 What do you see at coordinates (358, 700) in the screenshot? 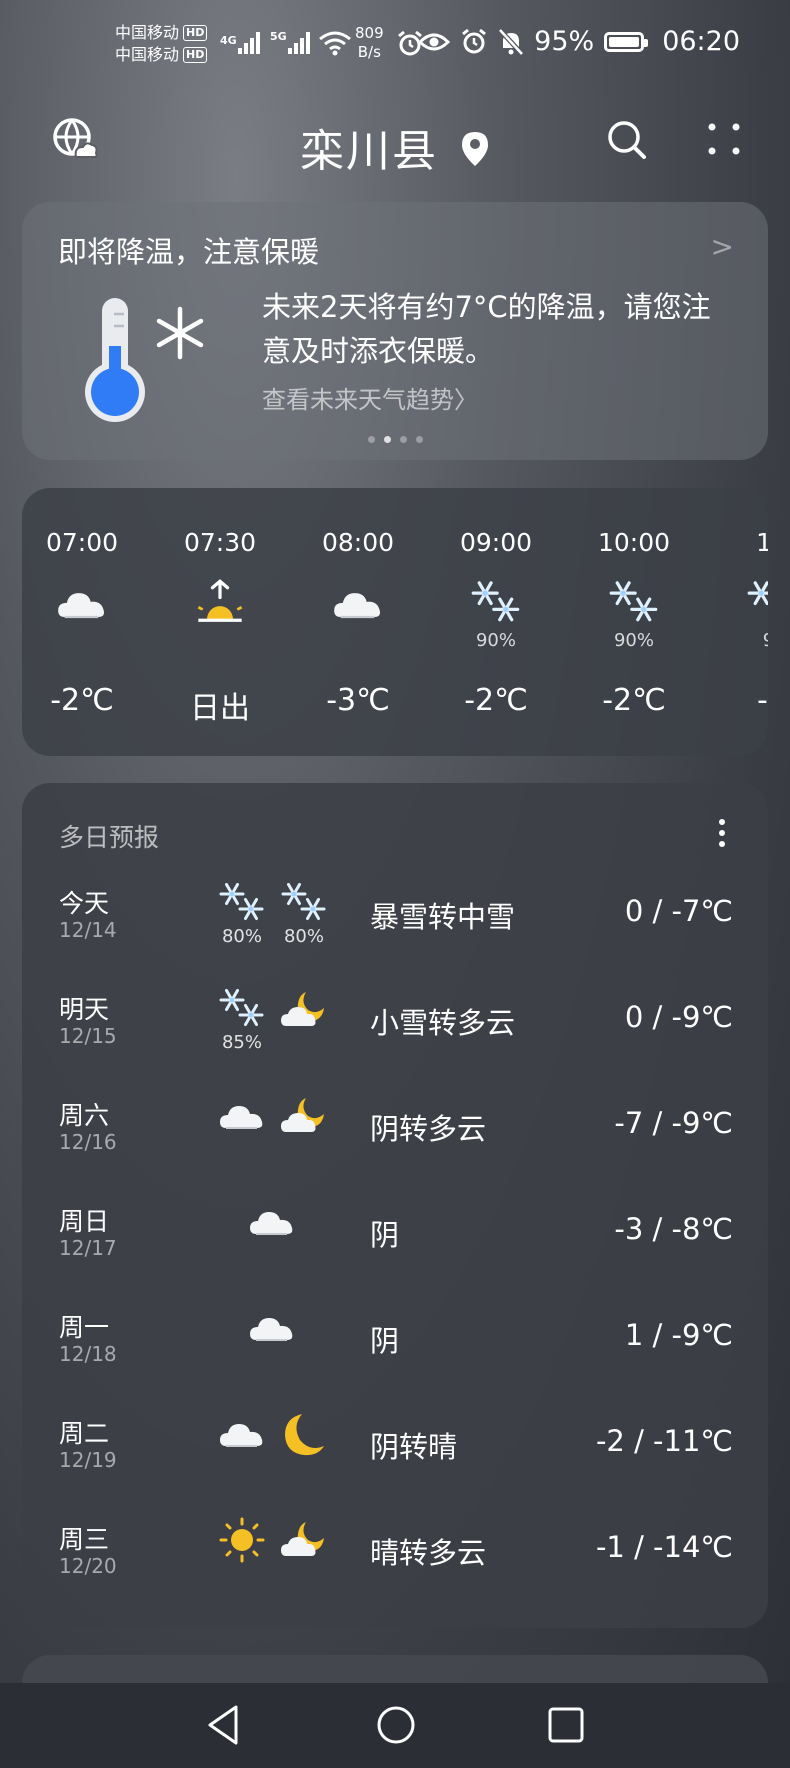
I see `hourly-temp: -3℃` at bounding box center [358, 700].